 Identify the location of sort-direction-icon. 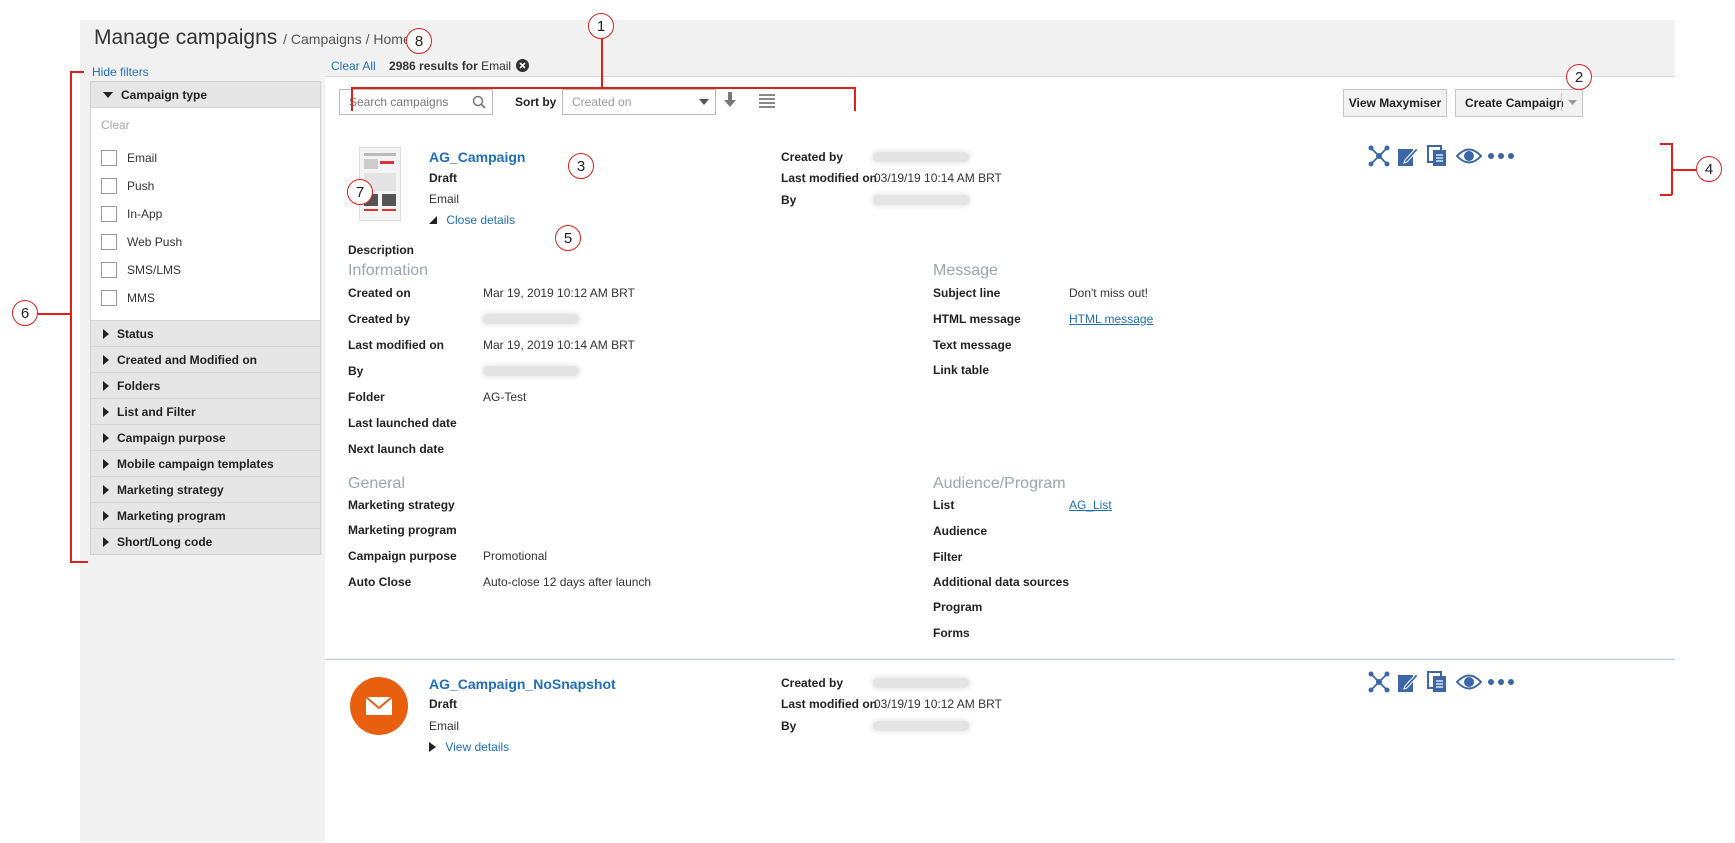
(730, 100).